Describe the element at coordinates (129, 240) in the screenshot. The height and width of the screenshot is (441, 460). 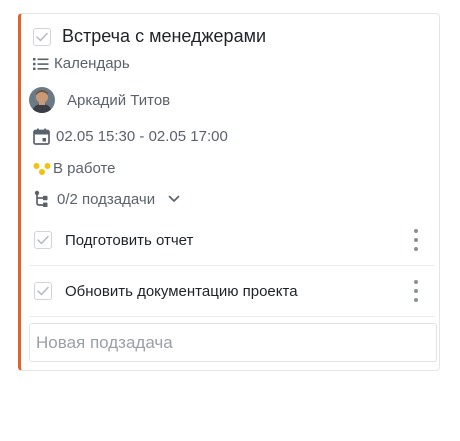
I see `subtask-label: Подготовить отчет` at that location.